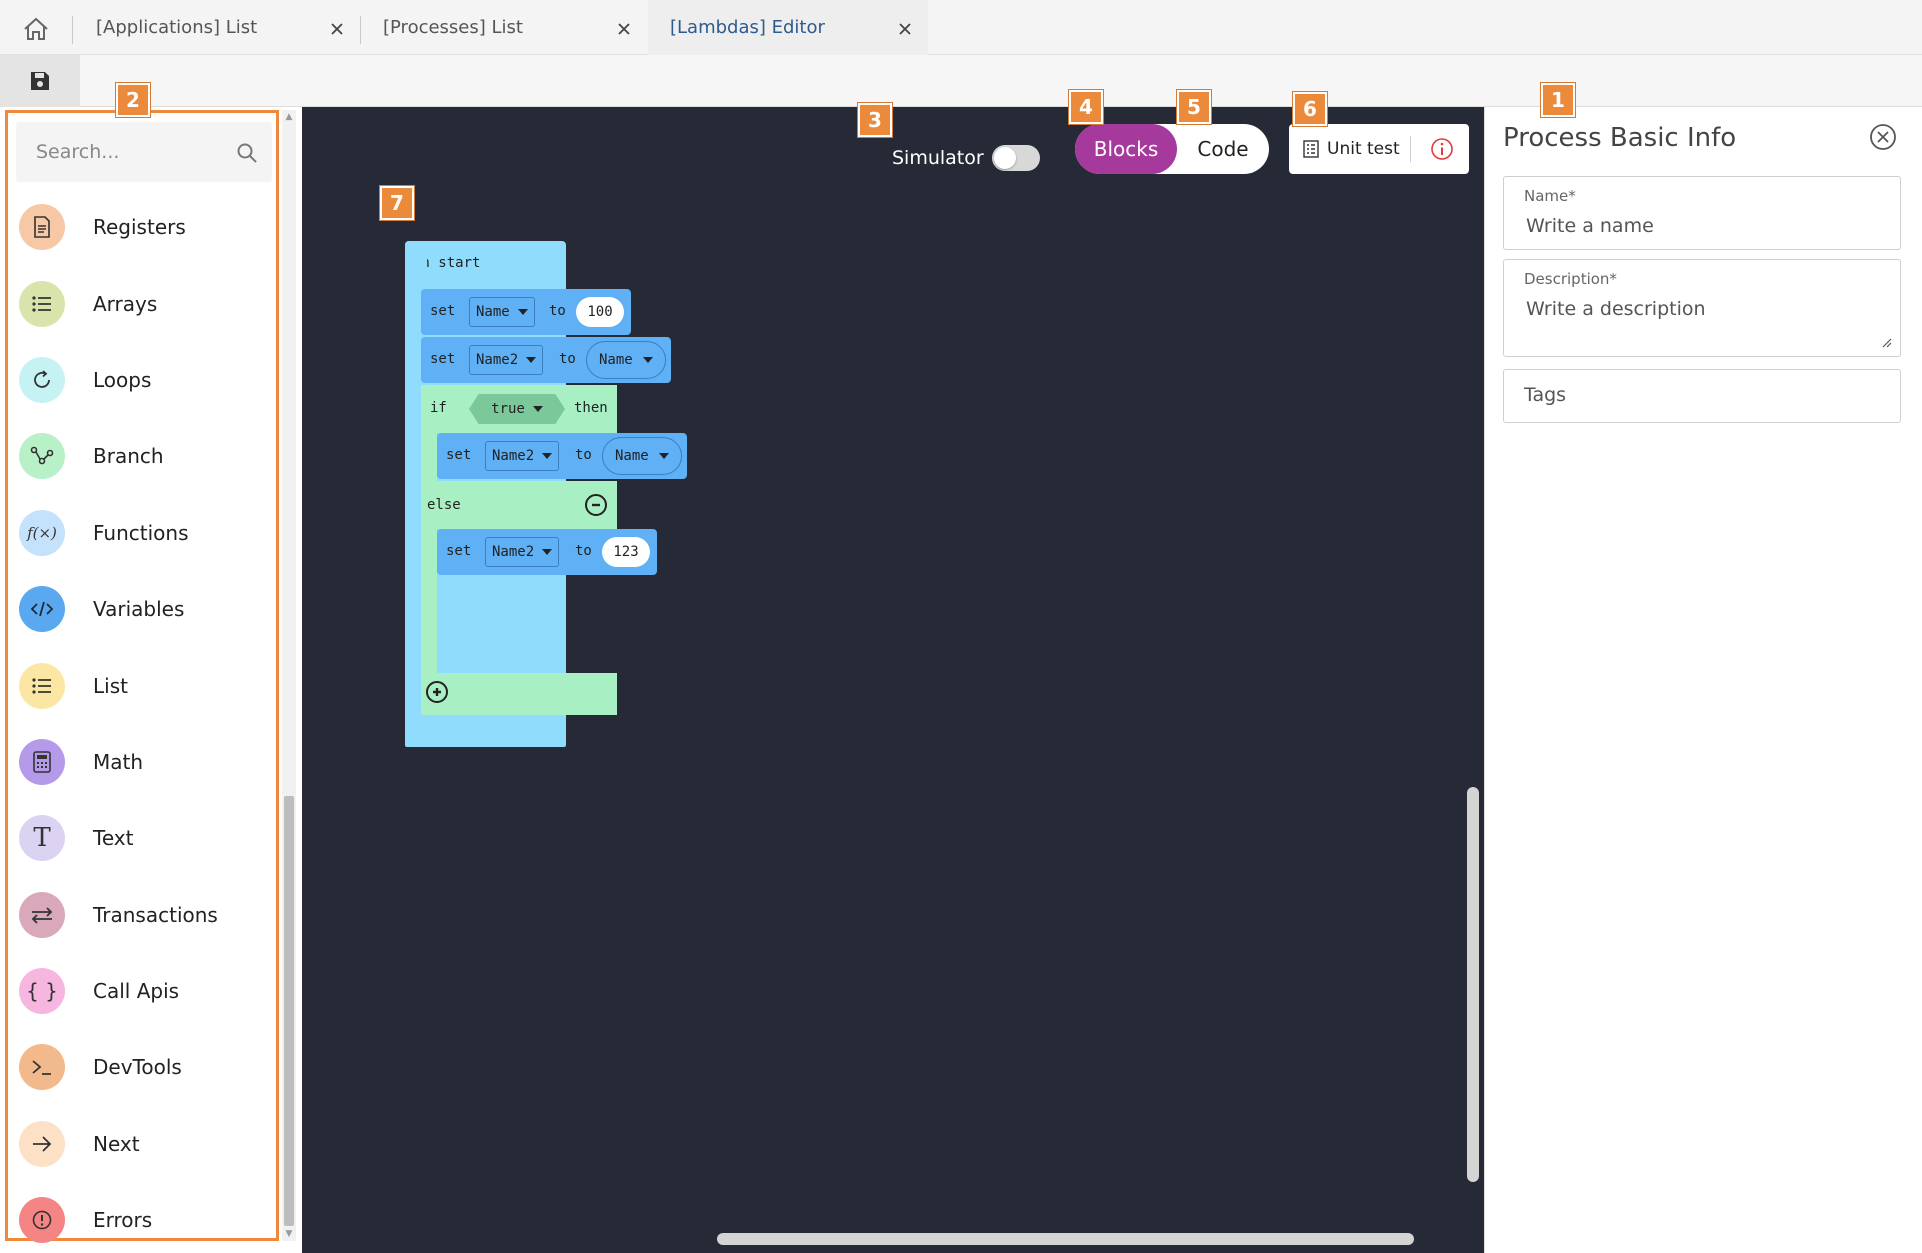  I want to click on set-block-4: set Name2 to 123, so click(547, 552).